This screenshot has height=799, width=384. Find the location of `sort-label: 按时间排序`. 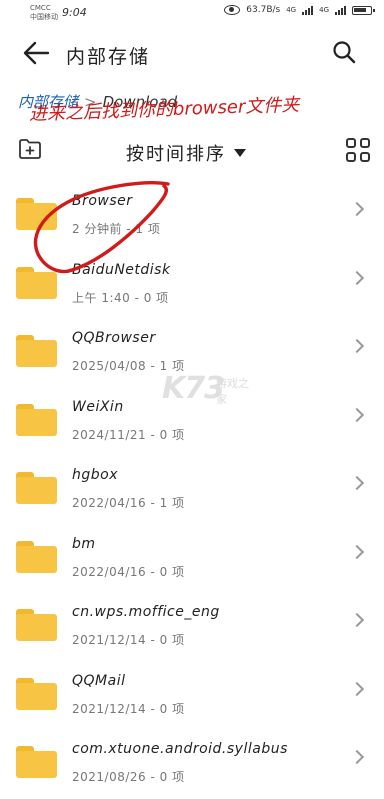

sort-label: 按时间排序 is located at coordinates (176, 154).